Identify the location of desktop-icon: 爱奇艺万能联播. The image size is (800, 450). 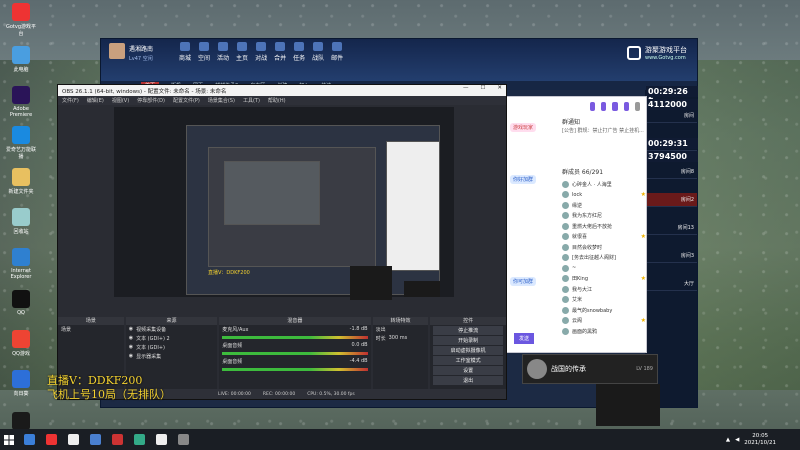
(21, 143).